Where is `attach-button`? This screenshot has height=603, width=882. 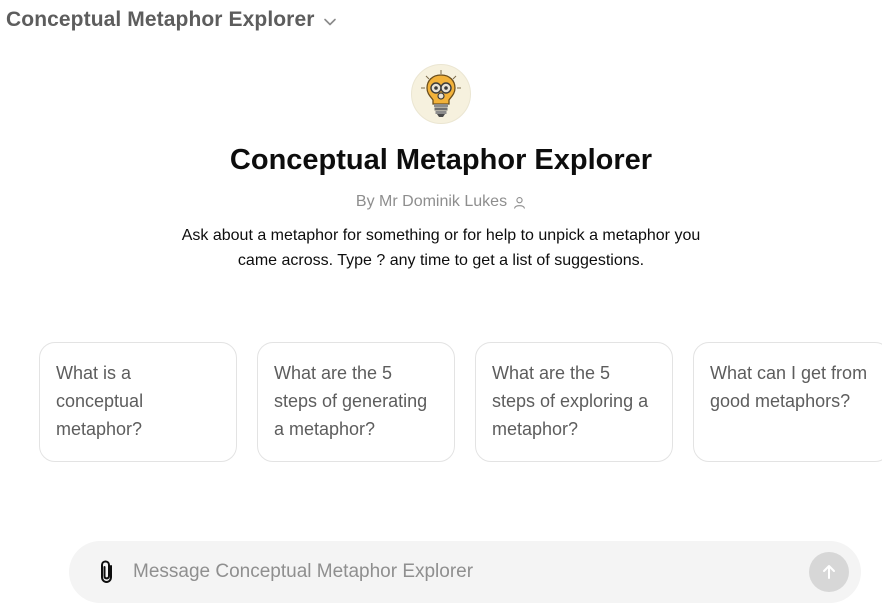
attach-button is located at coordinates (107, 572).